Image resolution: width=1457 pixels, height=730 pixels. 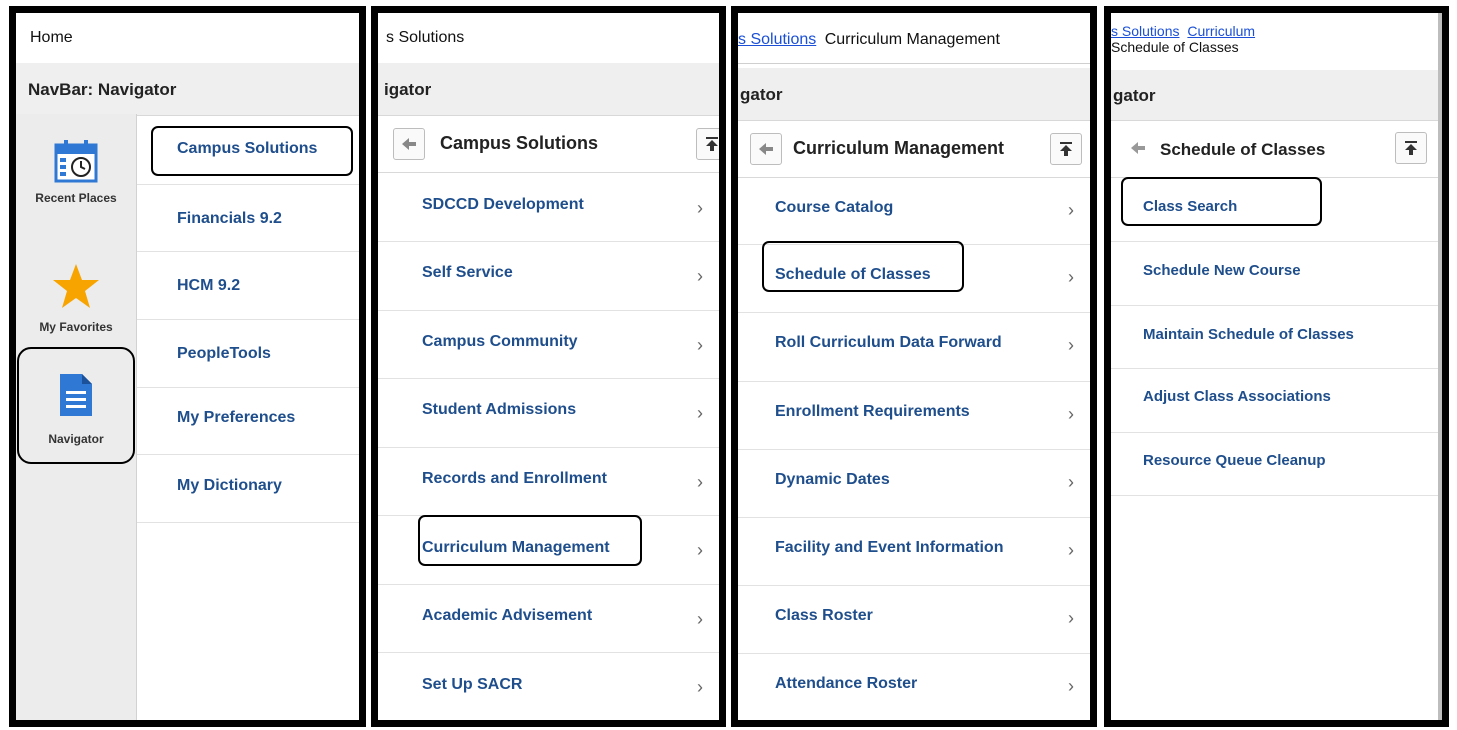 What do you see at coordinates (824, 615) in the screenshot?
I see `menu-item-label: Class Roster` at bounding box center [824, 615].